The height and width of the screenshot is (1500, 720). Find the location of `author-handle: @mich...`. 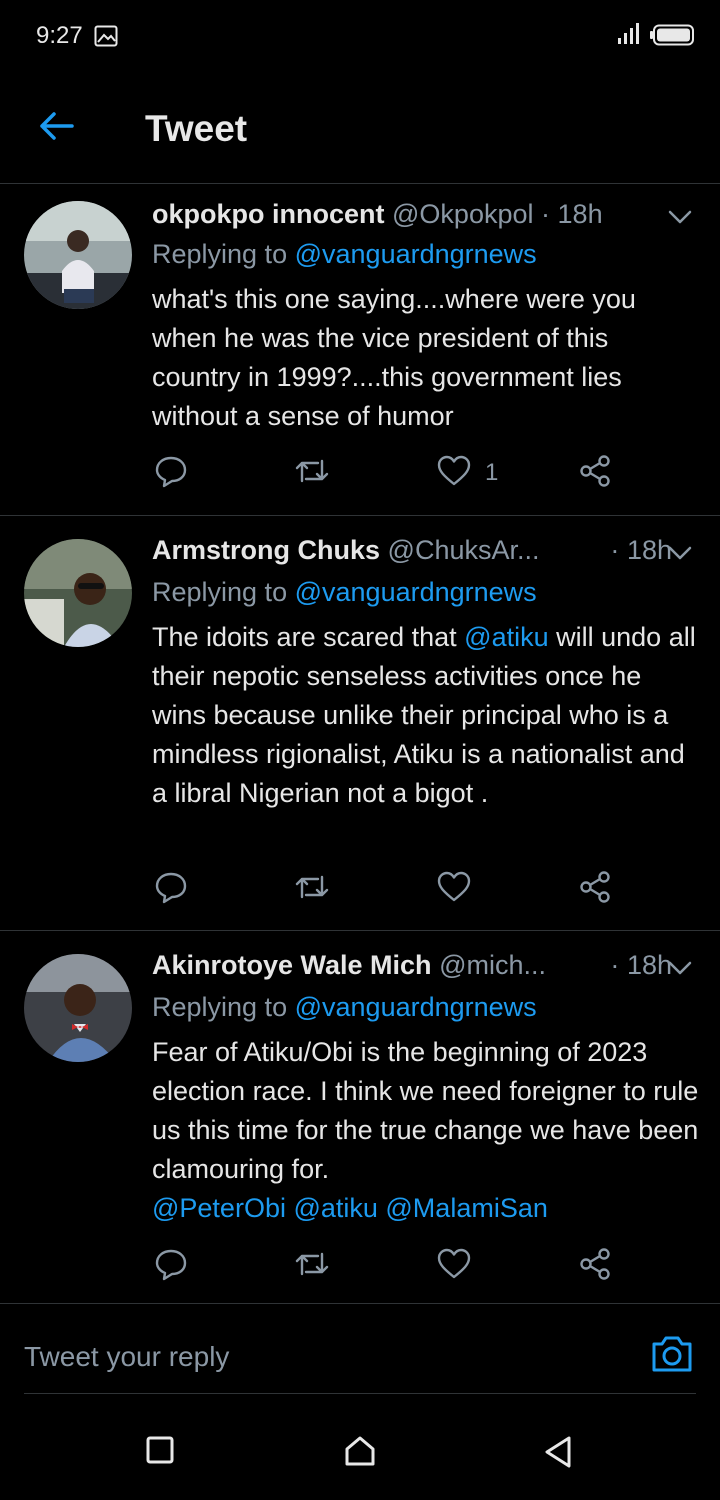

author-handle: @mich... is located at coordinates (492, 965).